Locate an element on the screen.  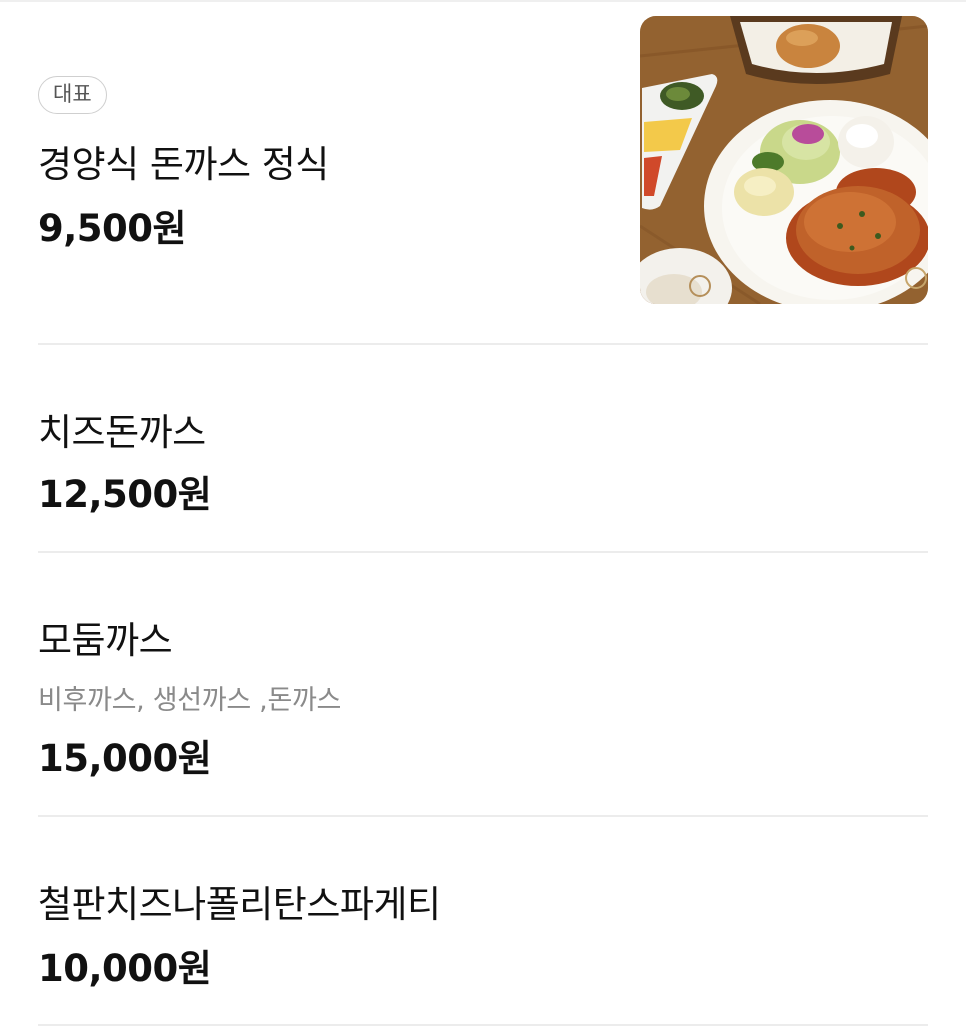
menu-item-name: 모둠까스 is located at coordinates (105, 640).